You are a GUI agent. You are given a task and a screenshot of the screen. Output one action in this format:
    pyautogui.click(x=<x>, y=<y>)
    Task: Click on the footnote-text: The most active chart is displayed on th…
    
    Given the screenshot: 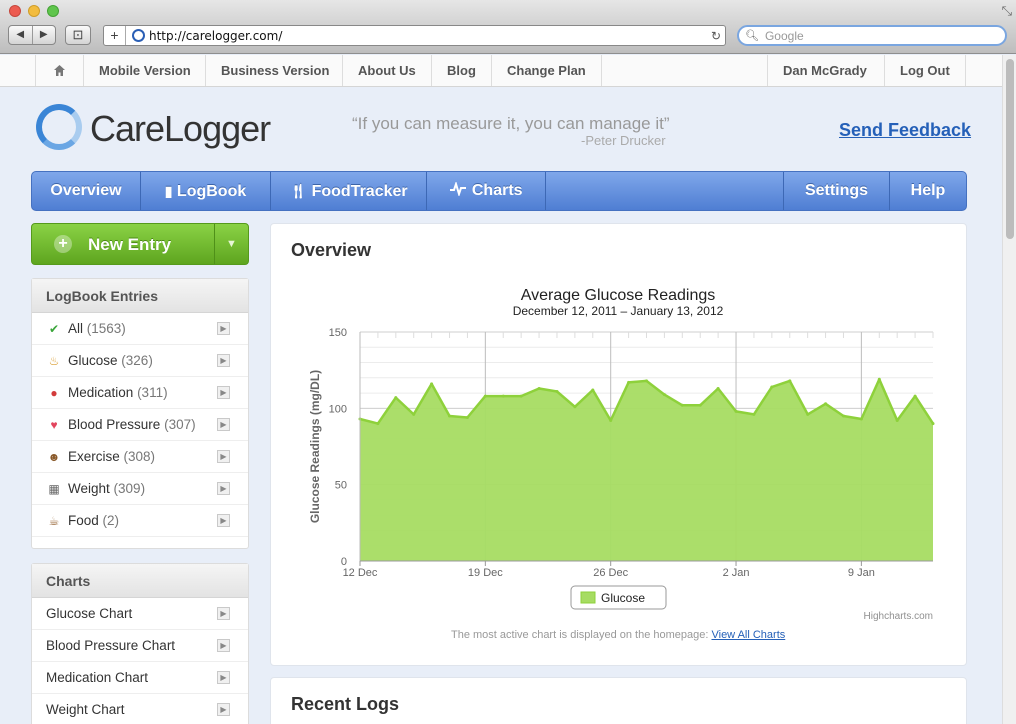 What is the action you would take?
    pyautogui.click(x=580, y=635)
    